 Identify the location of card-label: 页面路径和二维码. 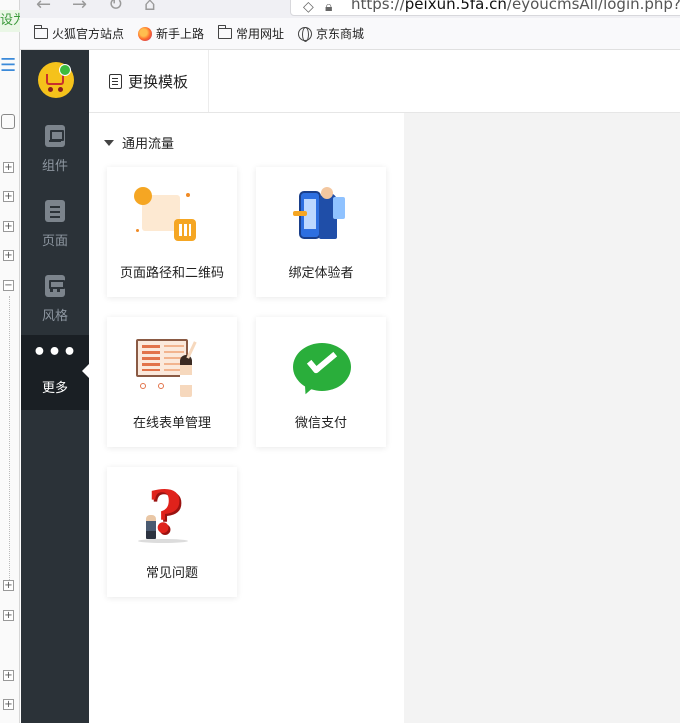
(171, 273).